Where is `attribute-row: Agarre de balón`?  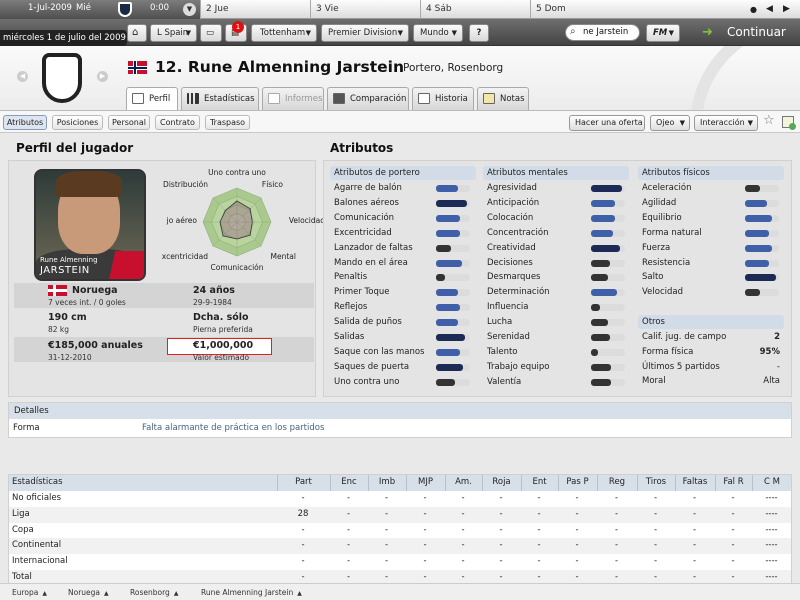
attribute-row: Agarre de balón is located at coordinates (403, 188).